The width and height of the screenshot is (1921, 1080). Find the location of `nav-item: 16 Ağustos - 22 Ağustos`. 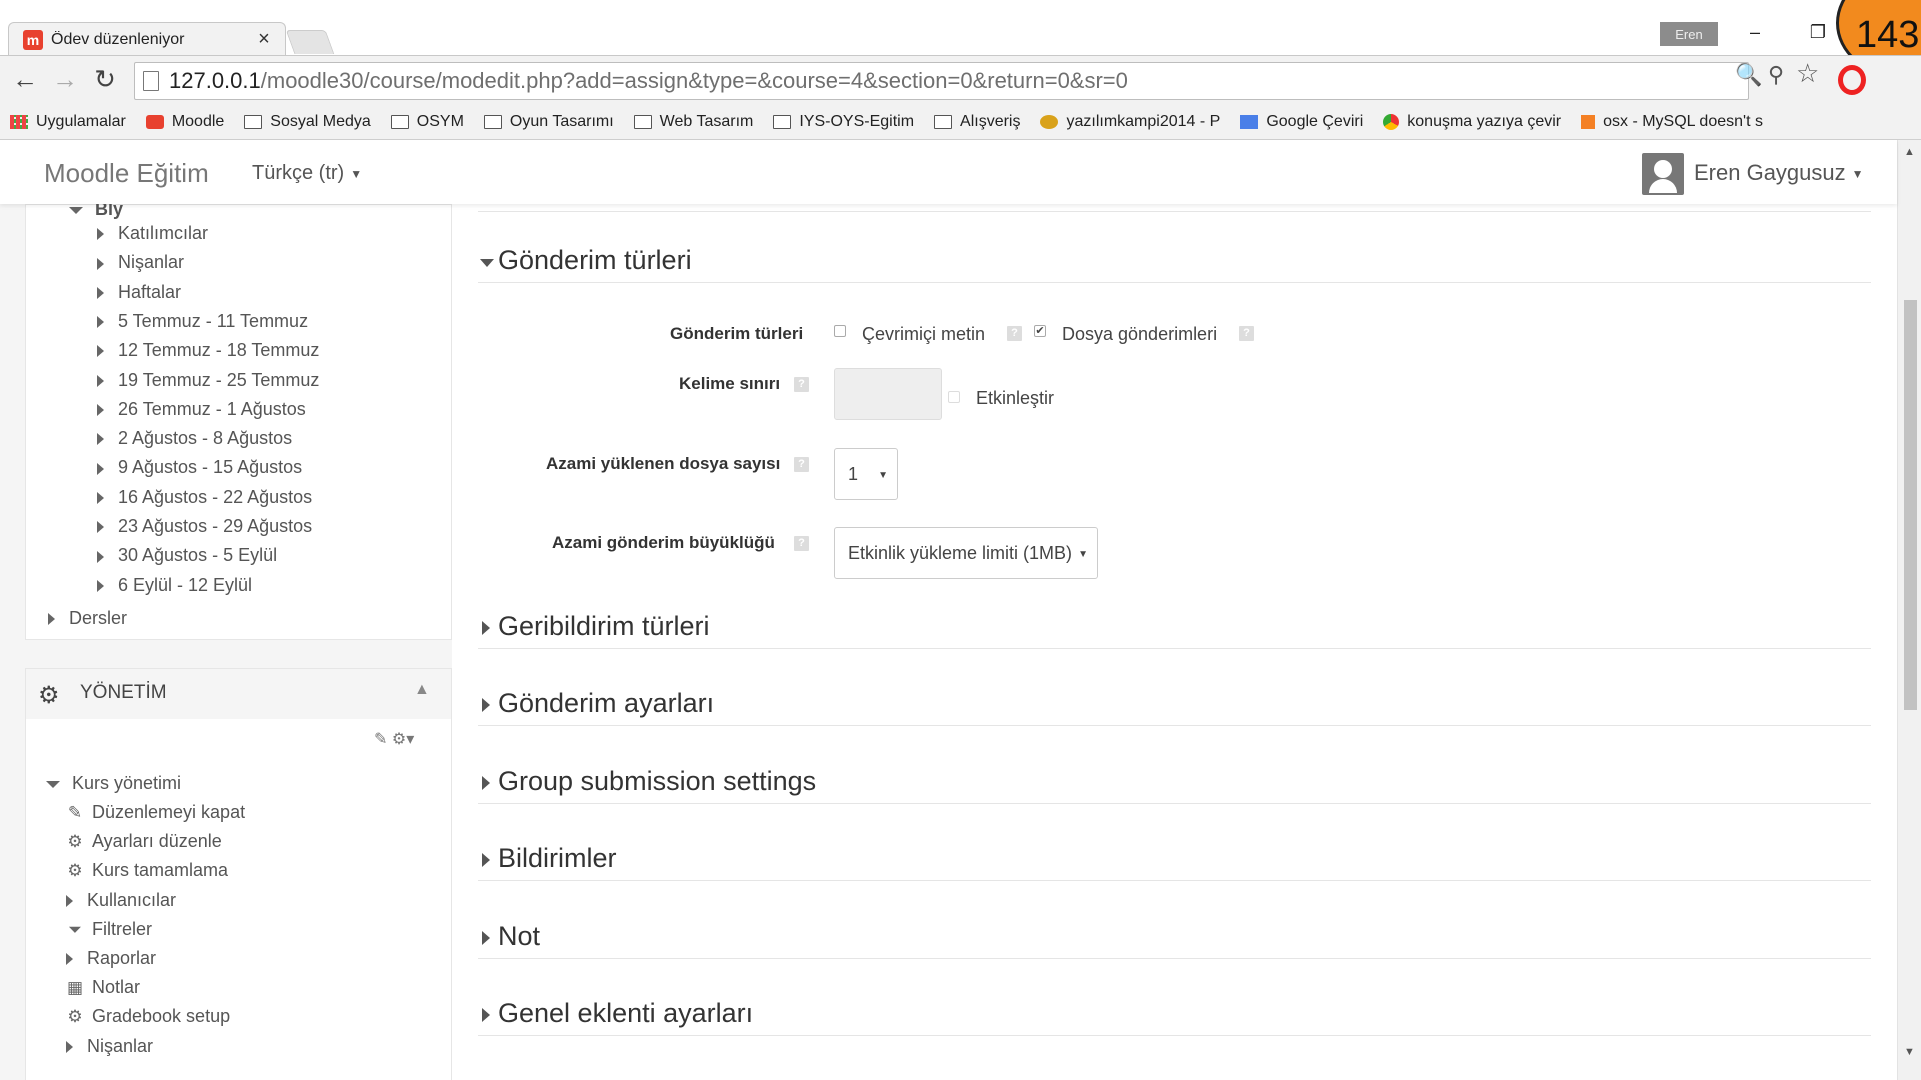

nav-item: 16 Ağustos - 22 Ağustos is located at coordinates (204, 497).